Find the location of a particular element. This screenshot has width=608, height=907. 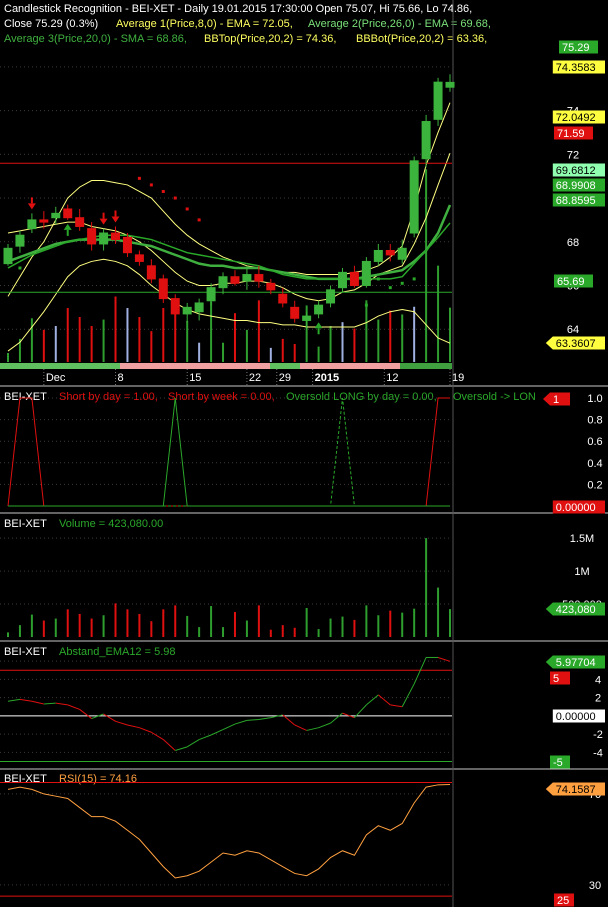

badge-ema8: 72.0492 is located at coordinates (576, 118).